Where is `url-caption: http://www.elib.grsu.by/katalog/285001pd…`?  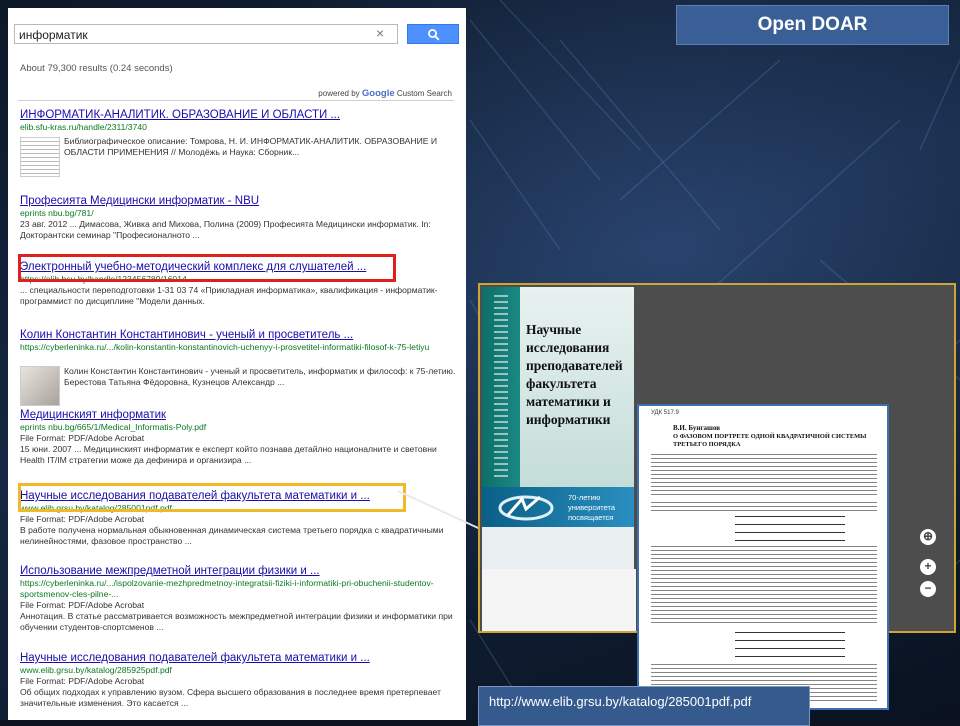
url-caption: http://www.elib.grsu.by/katalog/285001pd… is located at coordinates (644, 706).